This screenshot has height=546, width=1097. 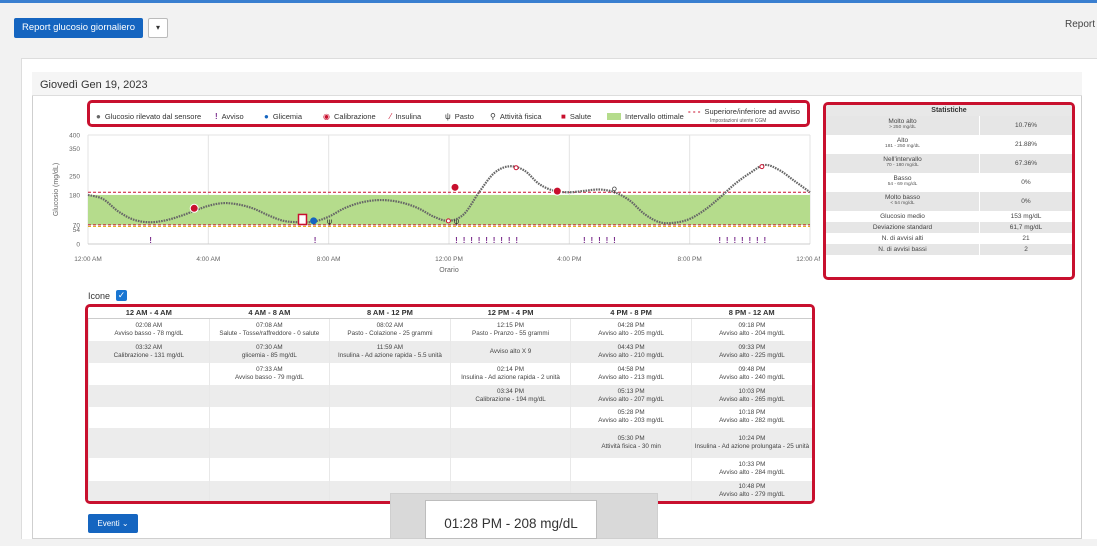 I want to click on event-cell: 10:18 PM Avviso alto - 282 mg/dL, so click(x=751, y=417).